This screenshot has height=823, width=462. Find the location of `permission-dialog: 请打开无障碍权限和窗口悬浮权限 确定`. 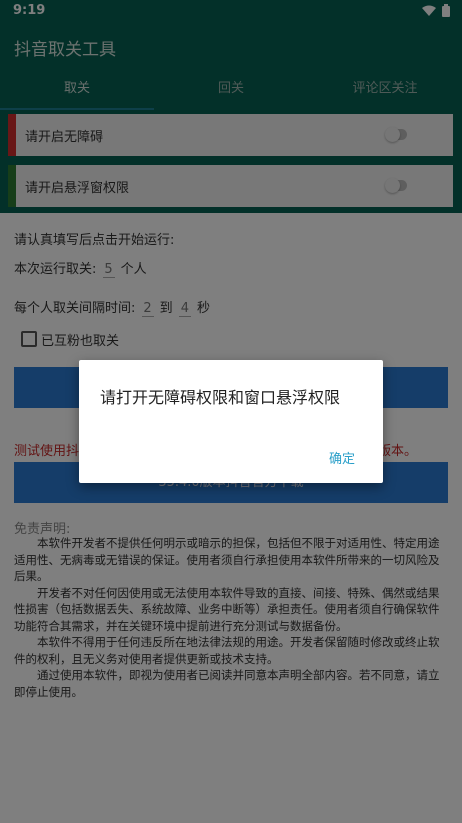

permission-dialog: 请打开无障碍权限和窗口悬浮权限 确定 is located at coordinates (231, 421).